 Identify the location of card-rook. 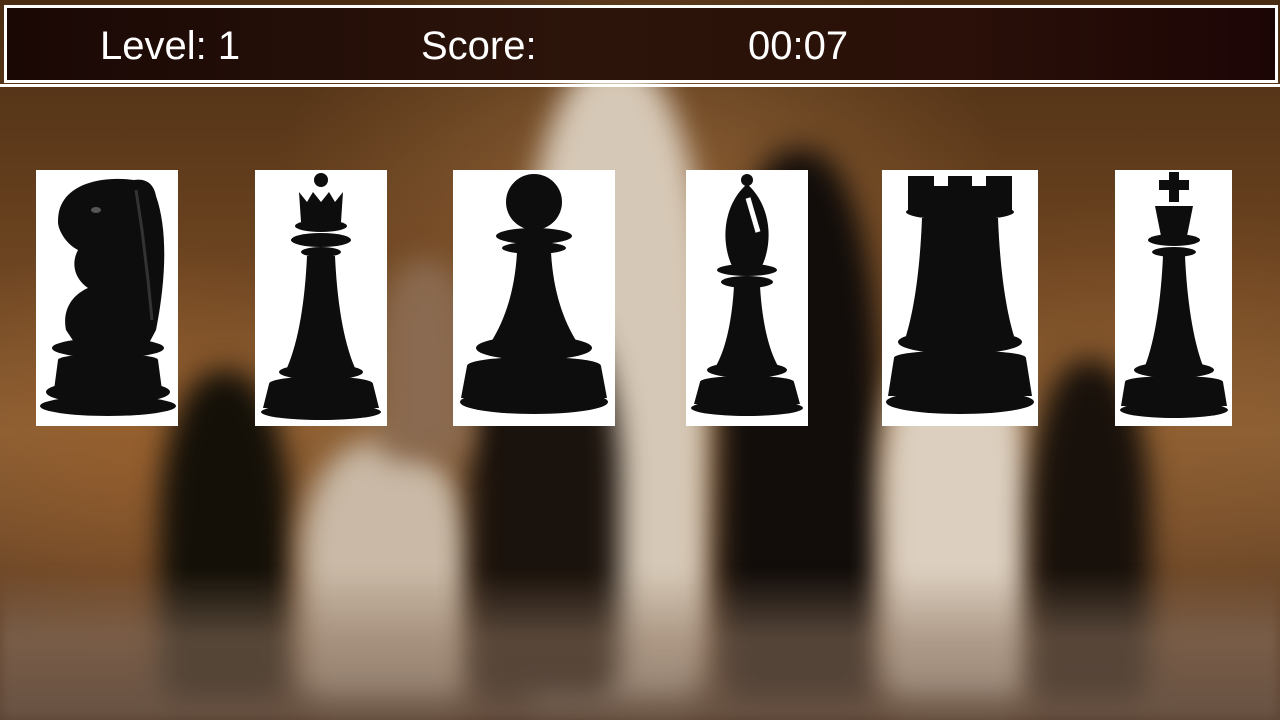
(960, 298).